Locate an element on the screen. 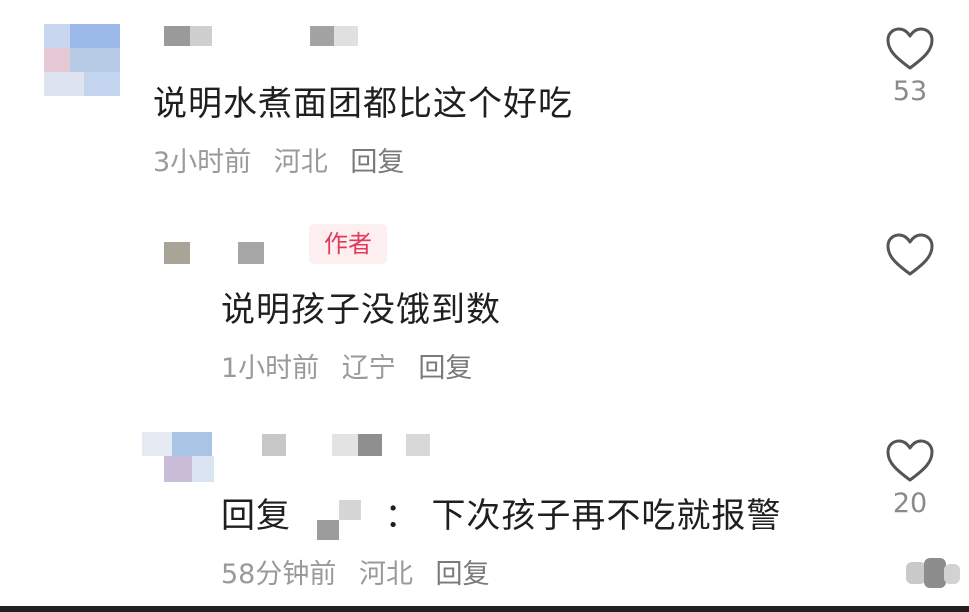 The image size is (969, 612). reply-body: 下次孩子再不吃就报警 is located at coordinates (606, 516).